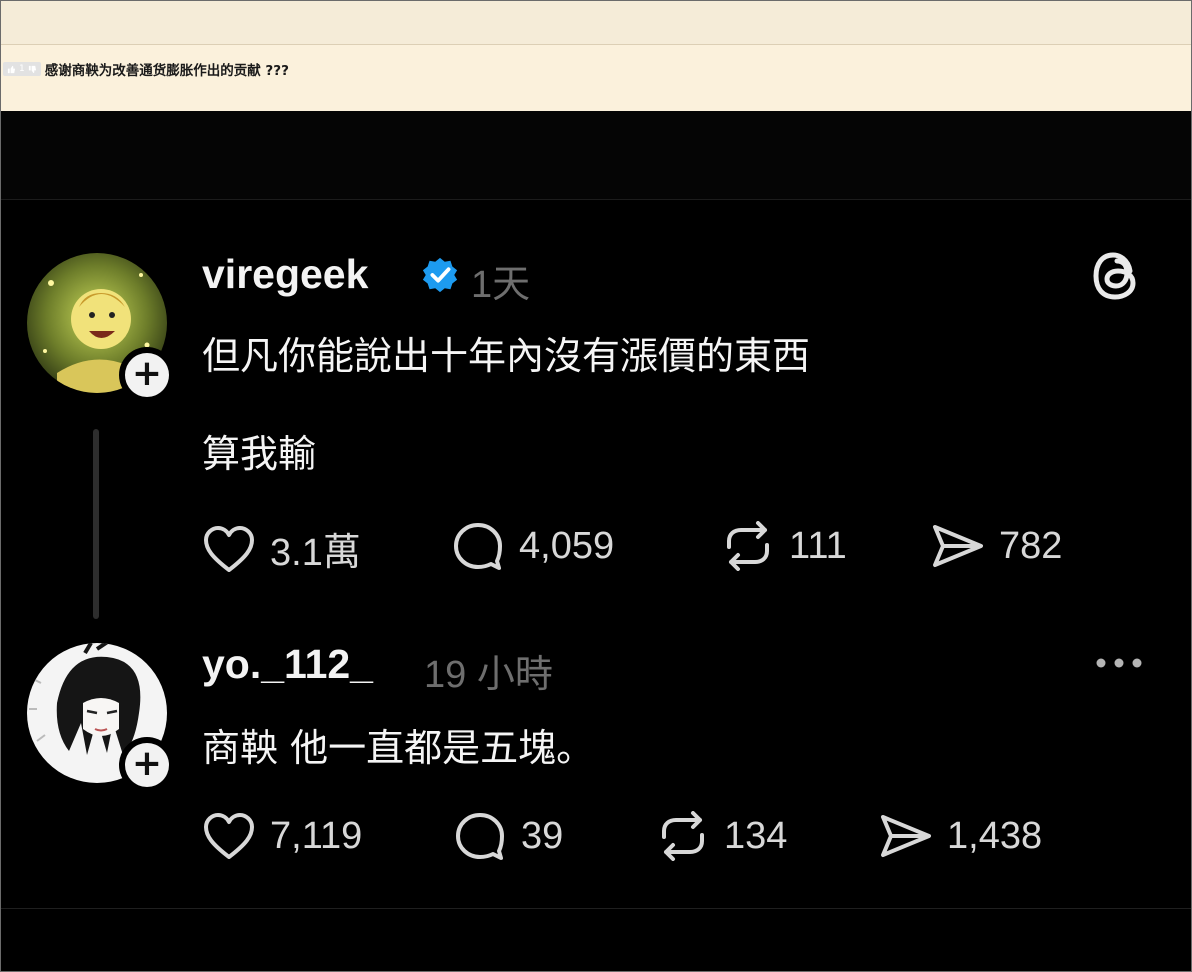  I want to click on forum-thread-row: 1 感谢商鞅为改善通货膨胀作出的贡献 ???, so click(146, 69).